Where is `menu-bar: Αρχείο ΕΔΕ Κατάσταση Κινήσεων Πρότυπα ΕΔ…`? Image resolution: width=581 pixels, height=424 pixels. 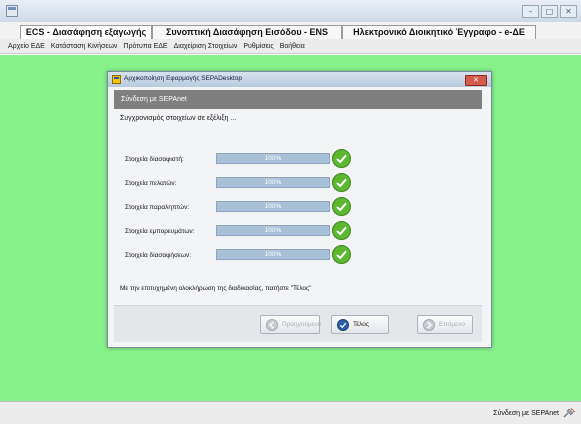
menu-bar: Αρχείο ΕΔΕ Κατάσταση Κινήσεων Πρότυπα ΕΔ… is located at coordinates (290, 46).